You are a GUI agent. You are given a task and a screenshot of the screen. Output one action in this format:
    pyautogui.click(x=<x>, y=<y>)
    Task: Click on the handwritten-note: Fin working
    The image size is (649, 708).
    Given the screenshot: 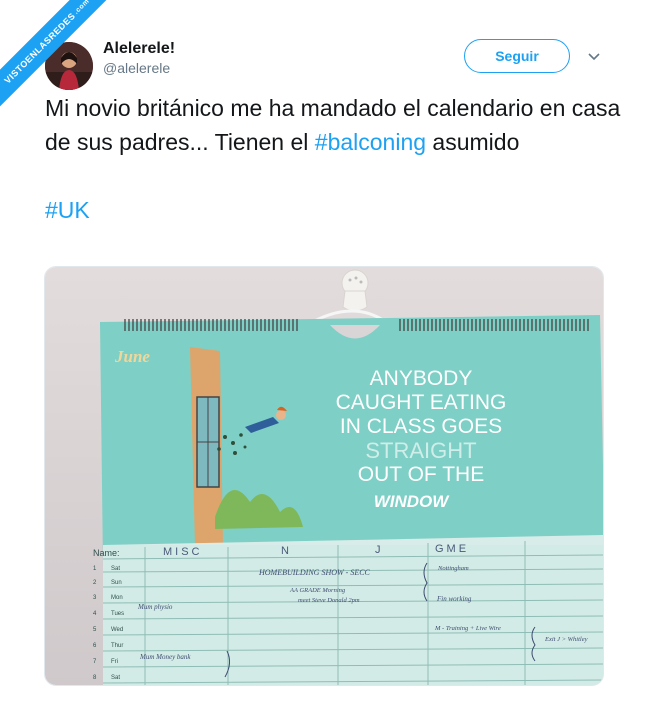 What is the action you would take?
    pyautogui.click(x=454, y=599)
    